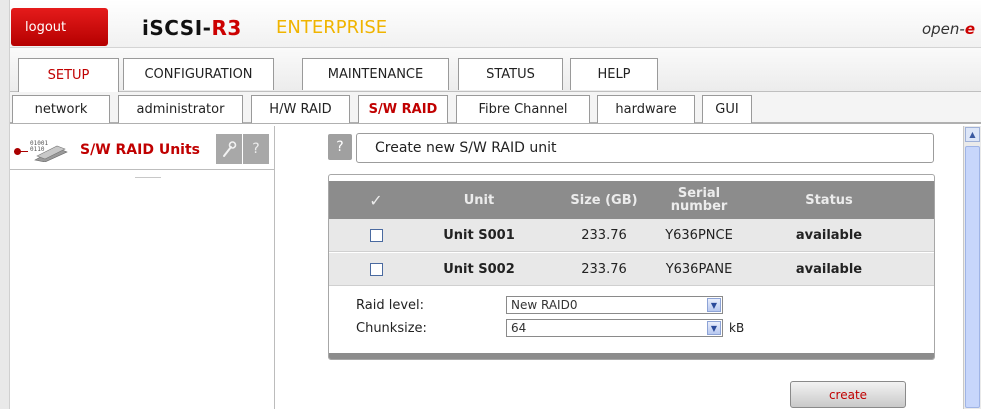 Image resolution: width=981 pixels, height=409 pixels. What do you see at coordinates (198, 74) in the screenshot?
I see `tab-configuration: CONFIGURATION` at bounding box center [198, 74].